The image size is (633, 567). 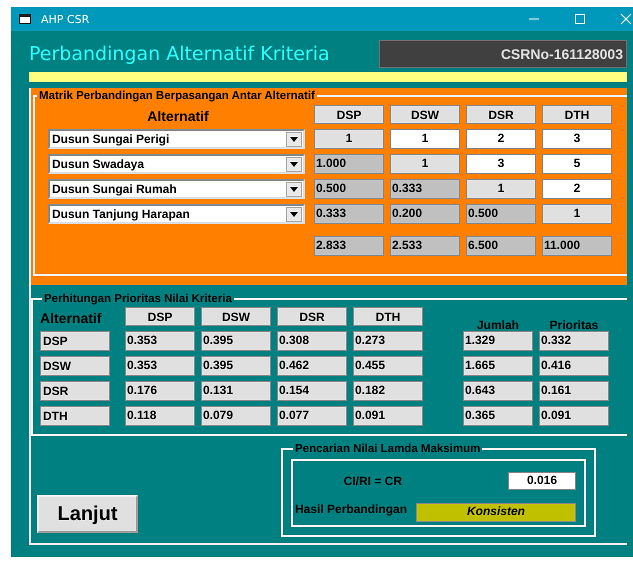 What do you see at coordinates (574, 366) in the screenshot?
I see `priority-field: 0.416` at bounding box center [574, 366].